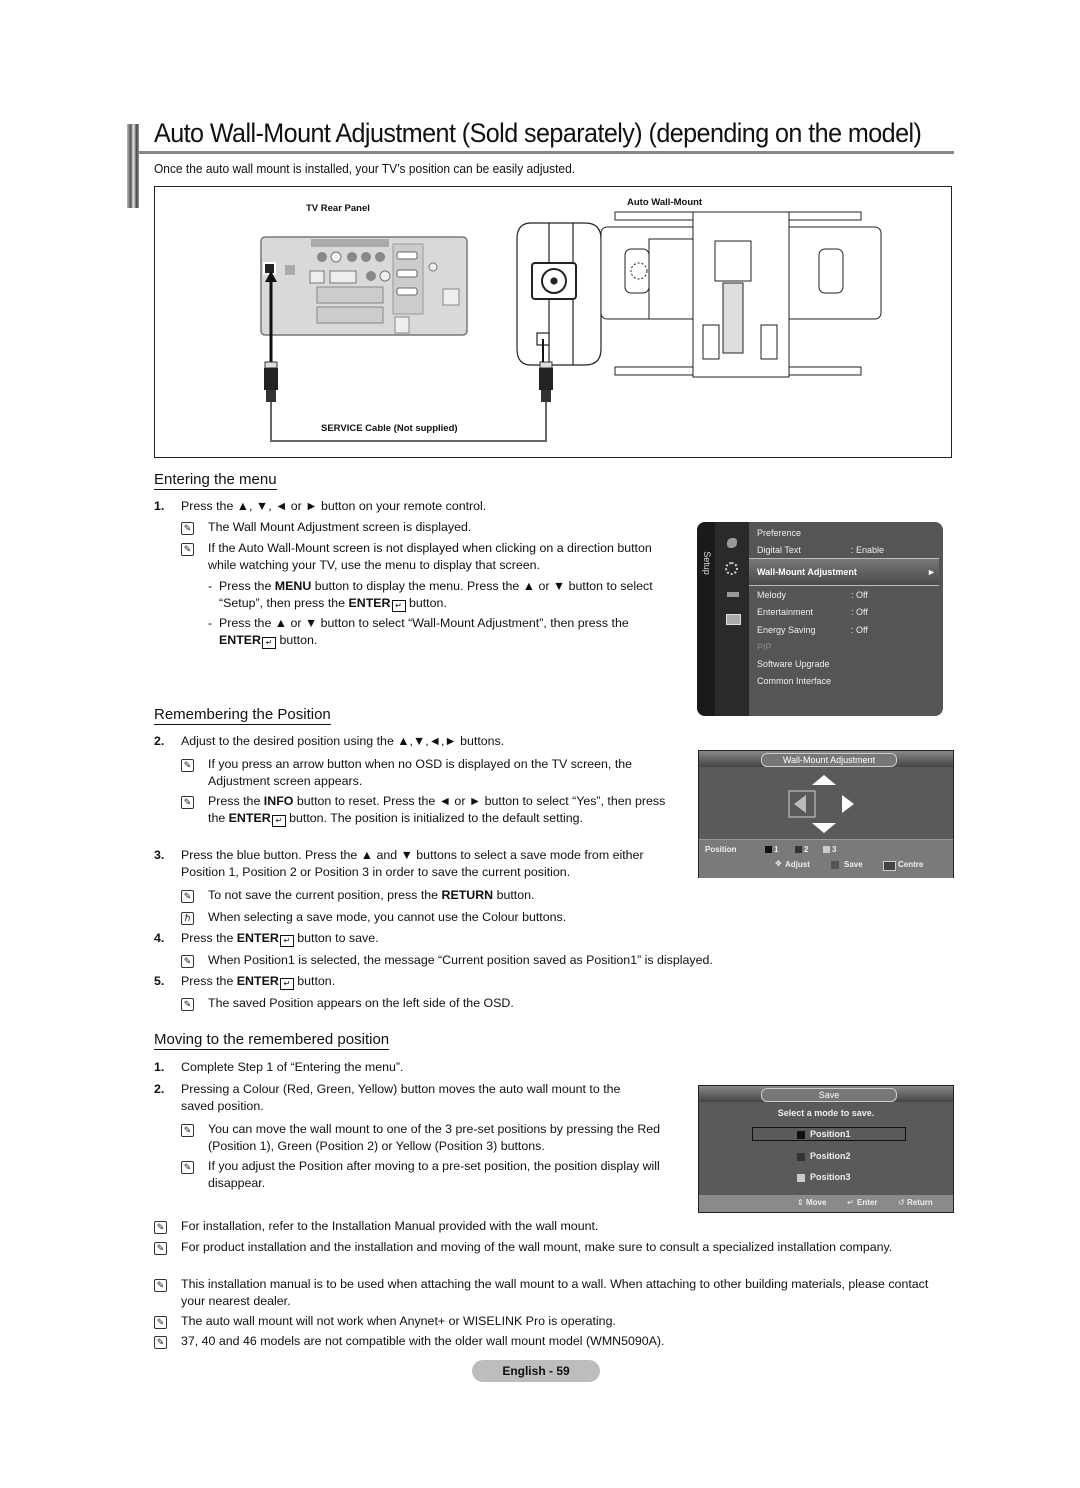 This screenshot has width=1080, height=1488. What do you see at coordinates (826, 858) in the screenshot?
I see `osd-footer` at bounding box center [826, 858].